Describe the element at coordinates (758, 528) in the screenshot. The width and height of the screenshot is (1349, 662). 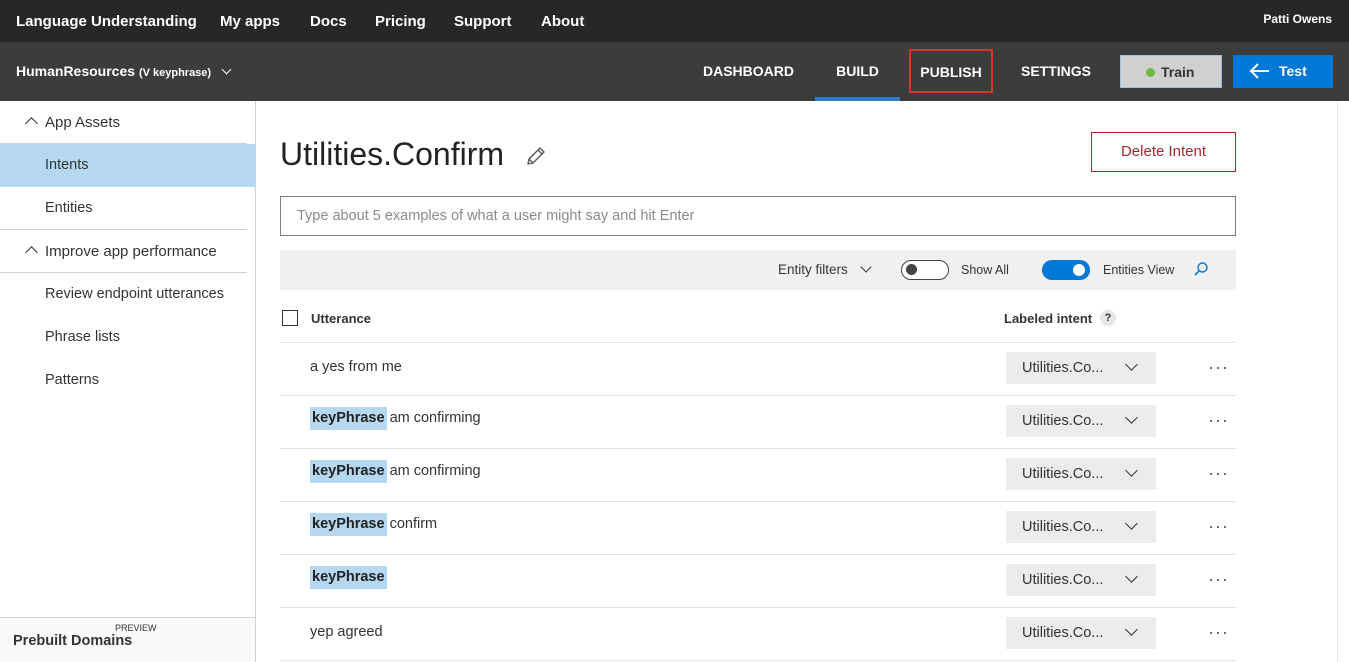
I see `table-row: keyPhrase confirm Utilities.Co... ···` at that location.